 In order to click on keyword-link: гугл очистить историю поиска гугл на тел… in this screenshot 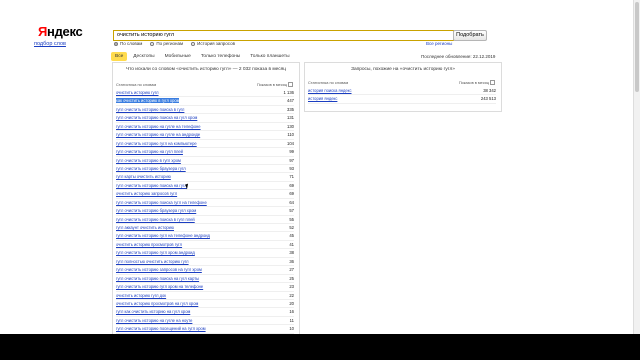, I will do `click(161, 202)`.